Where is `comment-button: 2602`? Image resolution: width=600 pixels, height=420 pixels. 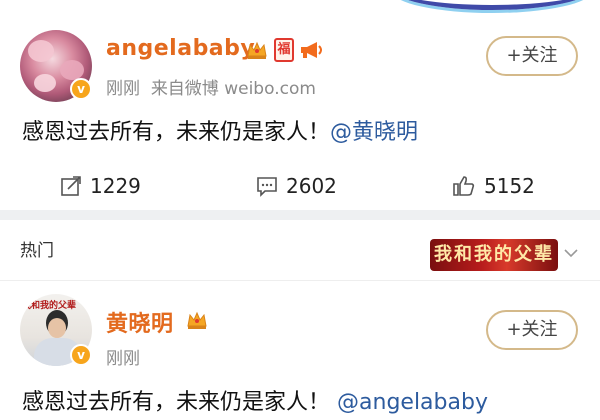
comment-button: 2602 is located at coordinates (296, 186).